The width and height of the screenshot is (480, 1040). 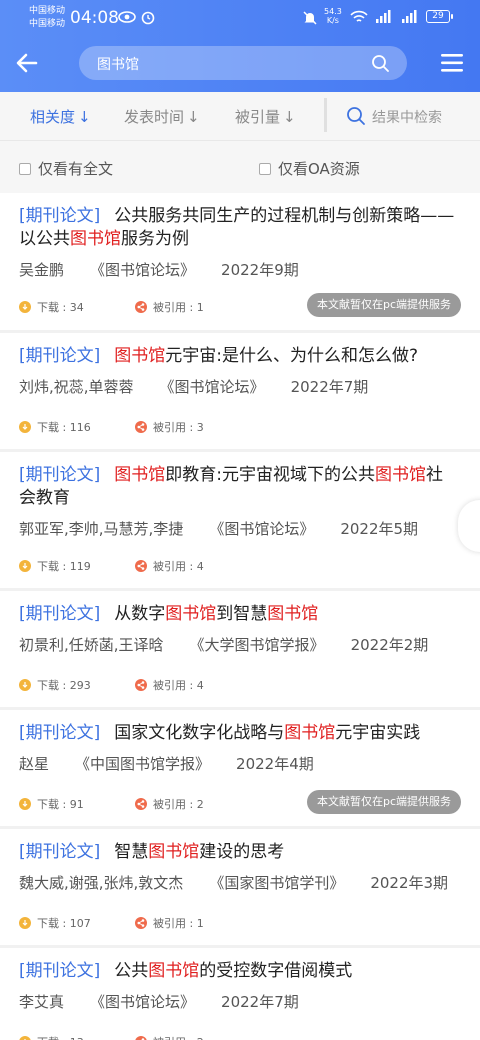 What do you see at coordinates (91, 645) in the screenshot?
I see `result-authors: 初景利,任娇菡,王译晗` at bounding box center [91, 645].